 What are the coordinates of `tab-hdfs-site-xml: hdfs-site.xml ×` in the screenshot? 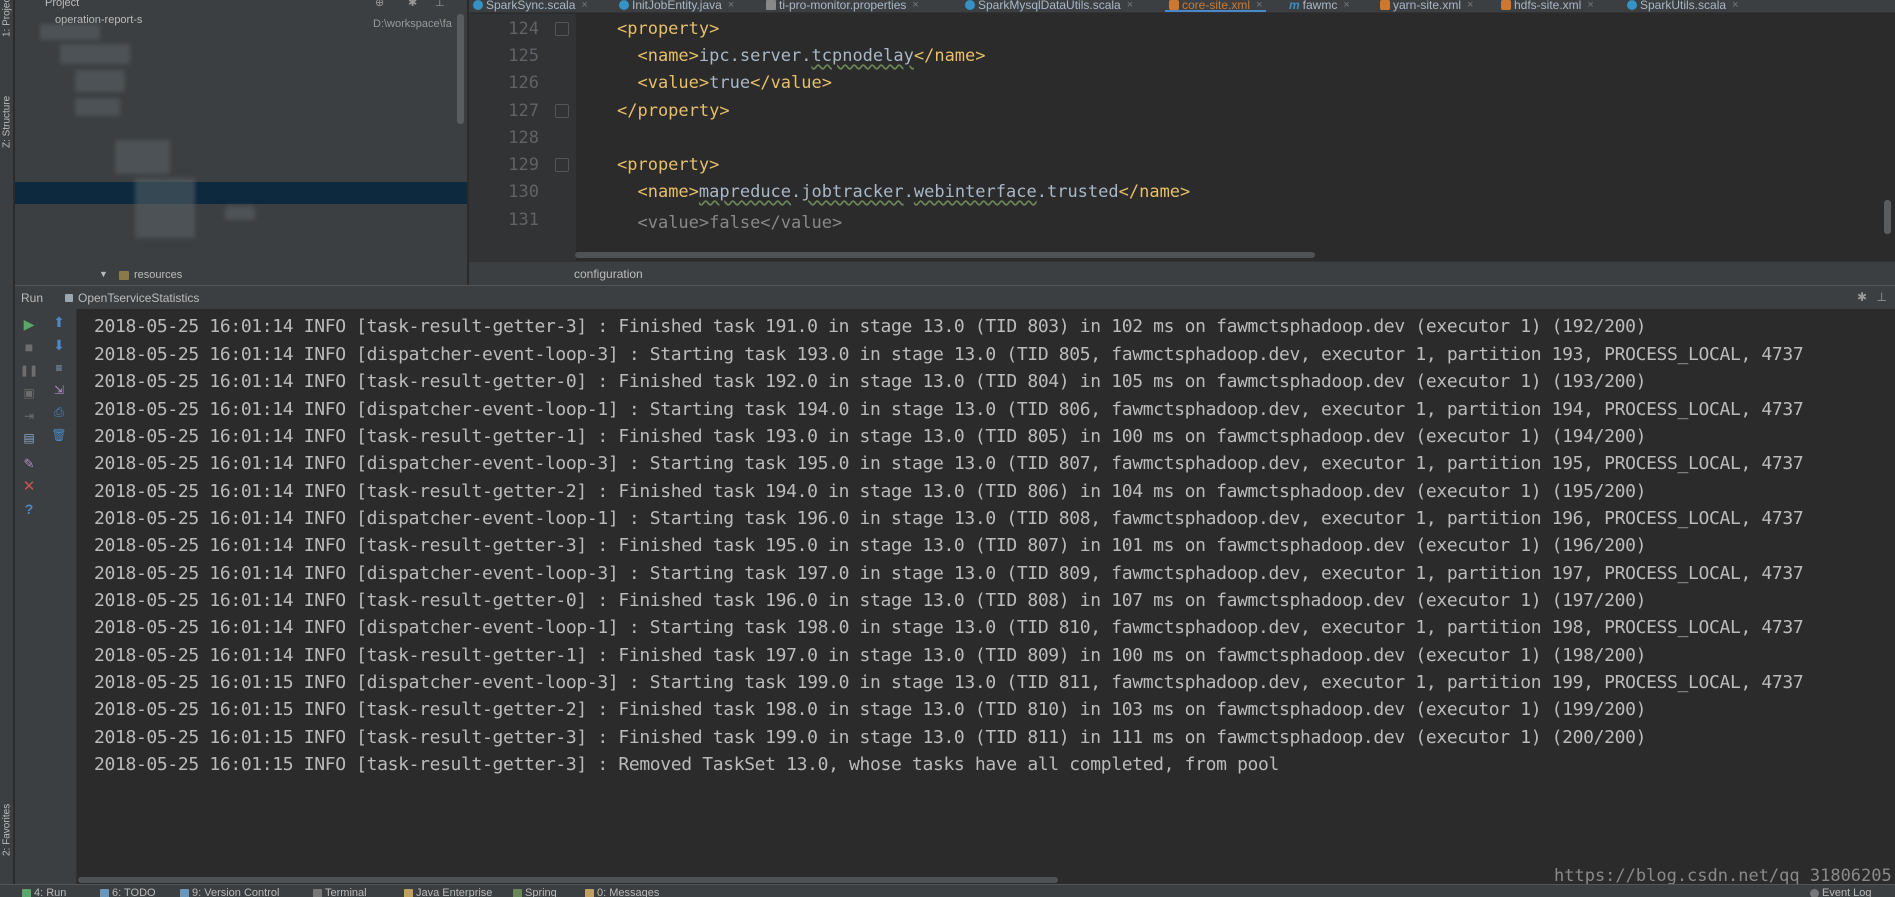 It's located at (1547, 6).